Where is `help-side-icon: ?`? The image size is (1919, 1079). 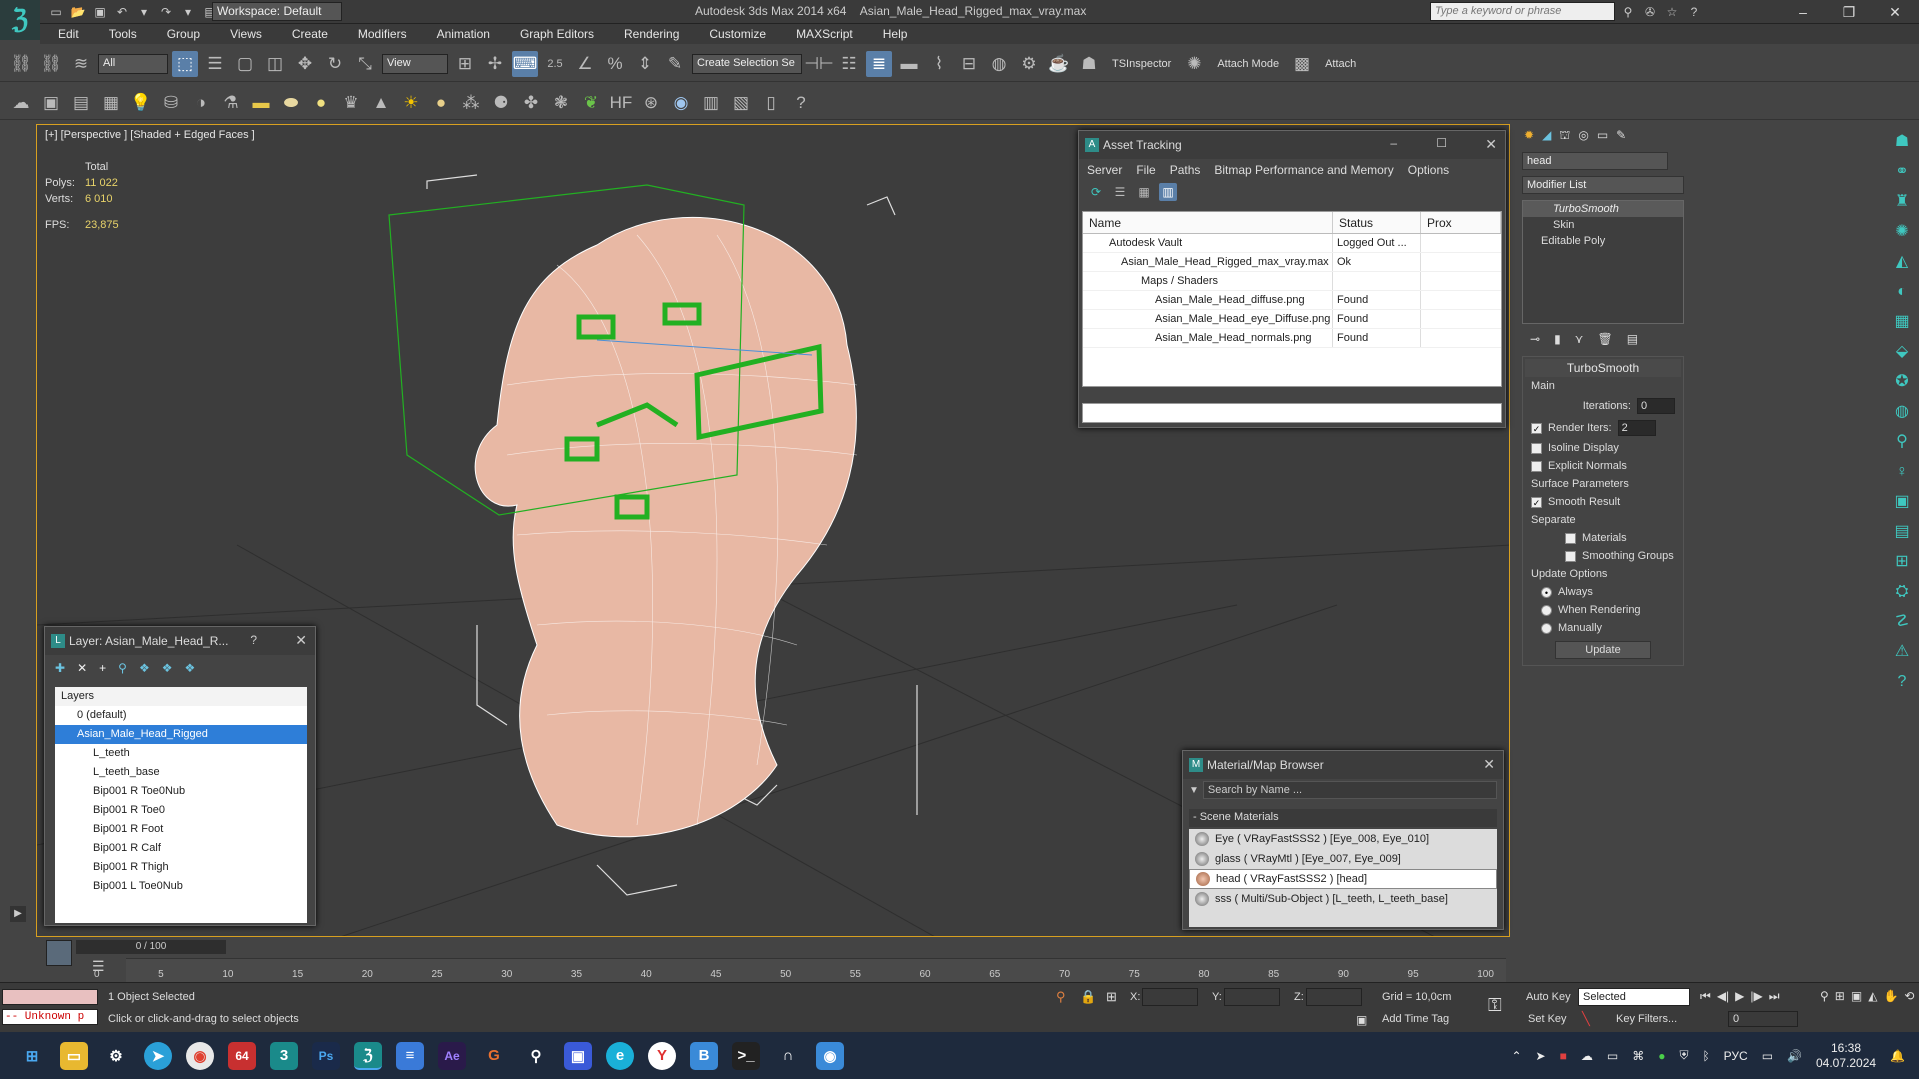
help-side-icon: ? is located at coordinates (1902, 682).